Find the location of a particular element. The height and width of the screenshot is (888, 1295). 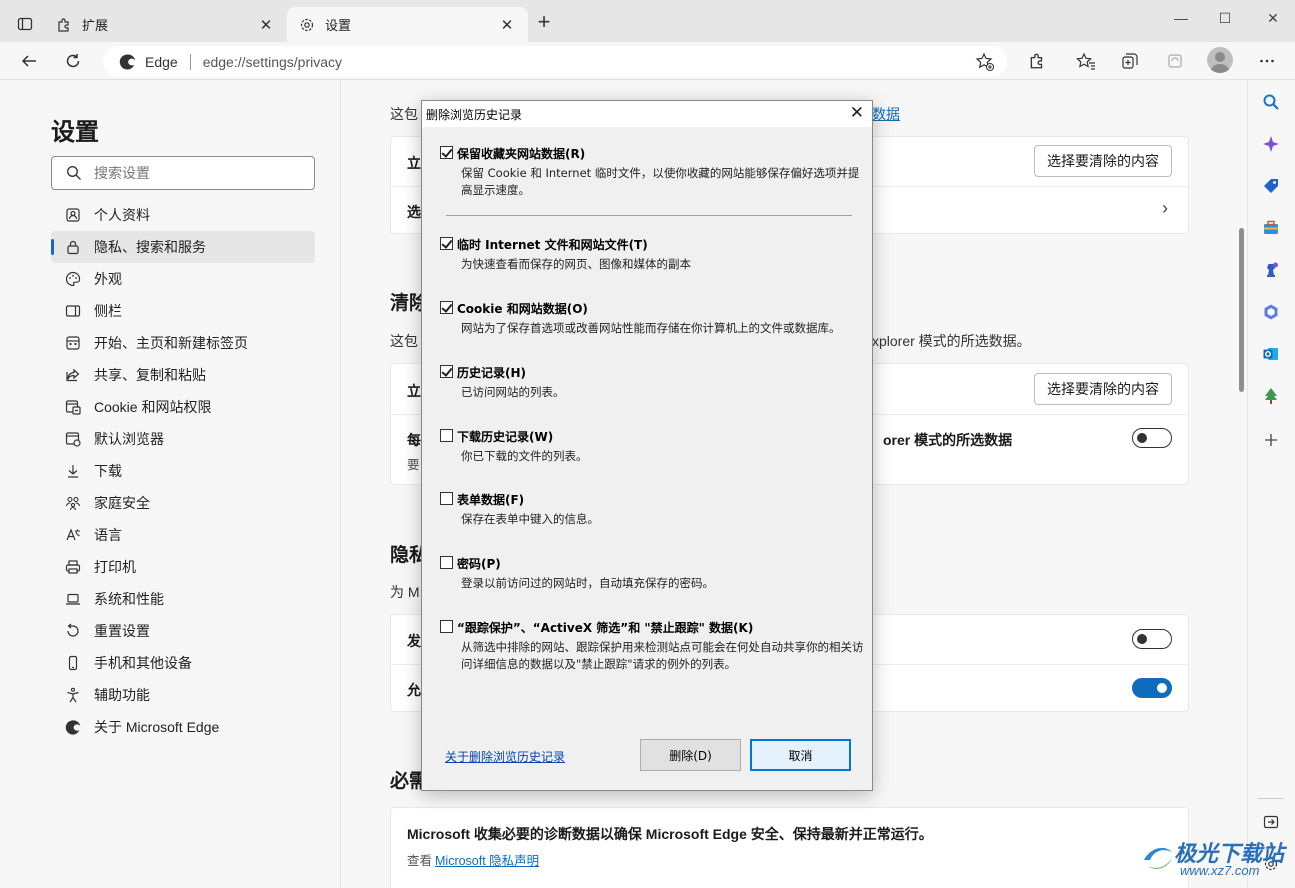

search-input: 搜索设置 is located at coordinates (183, 173).